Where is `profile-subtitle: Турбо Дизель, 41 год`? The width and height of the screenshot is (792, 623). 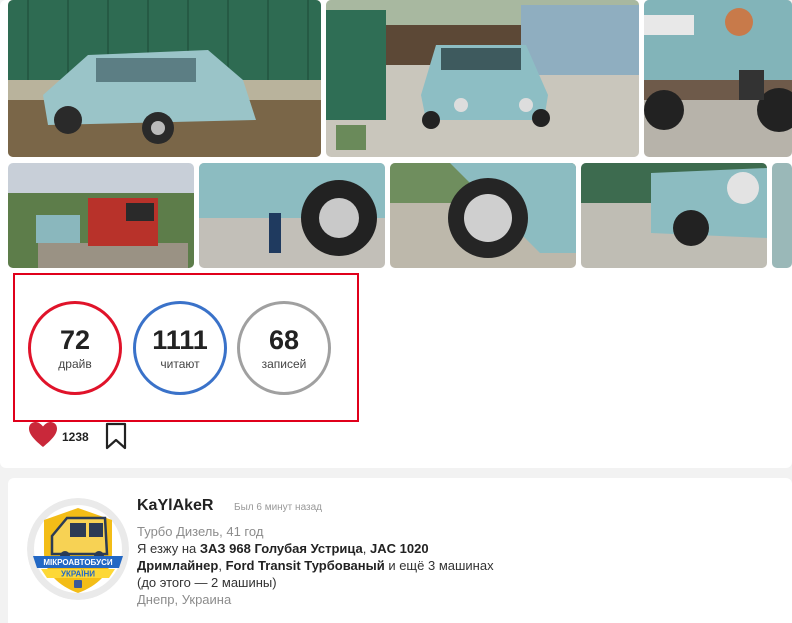
profile-subtitle: Турбо Дизель, 41 год is located at coordinates (200, 531).